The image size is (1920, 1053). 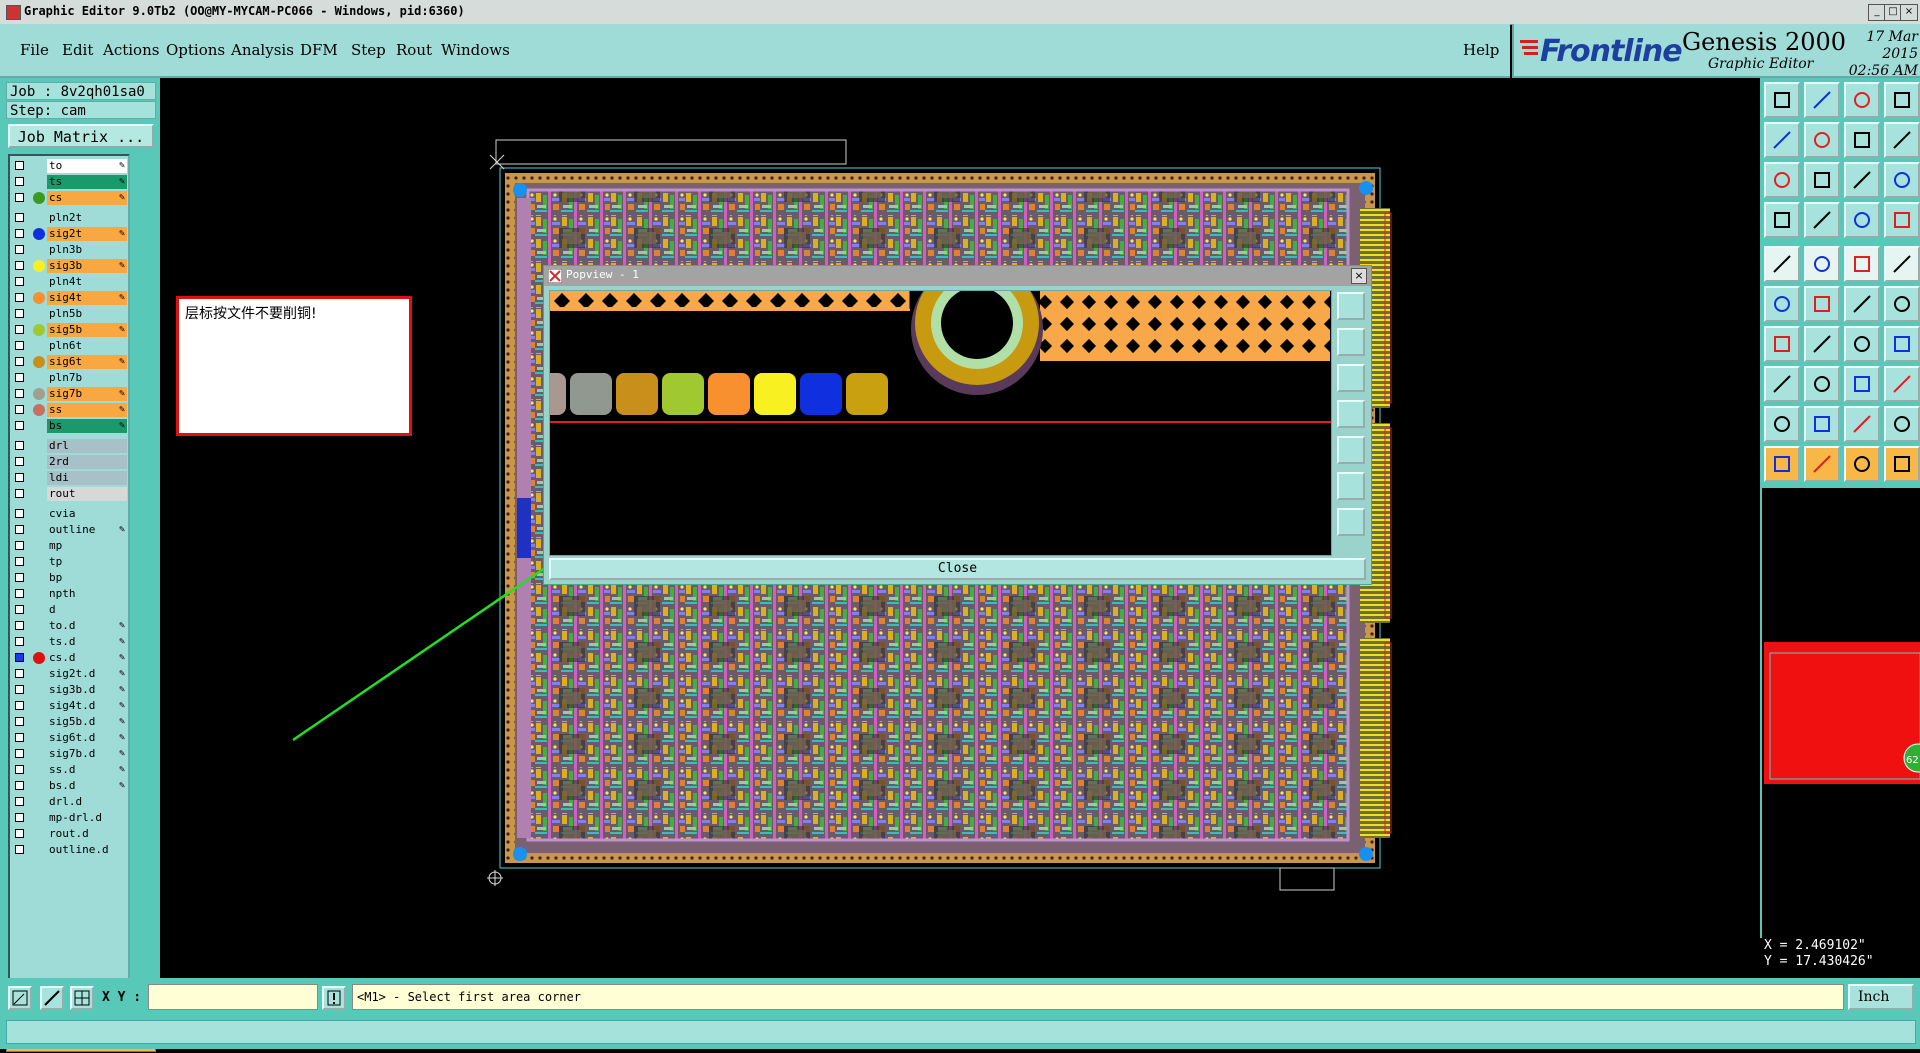 What do you see at coordinates (1782, 464) in the screenshot?
I see `pointer-icon` at bounding box center [1782, 464].